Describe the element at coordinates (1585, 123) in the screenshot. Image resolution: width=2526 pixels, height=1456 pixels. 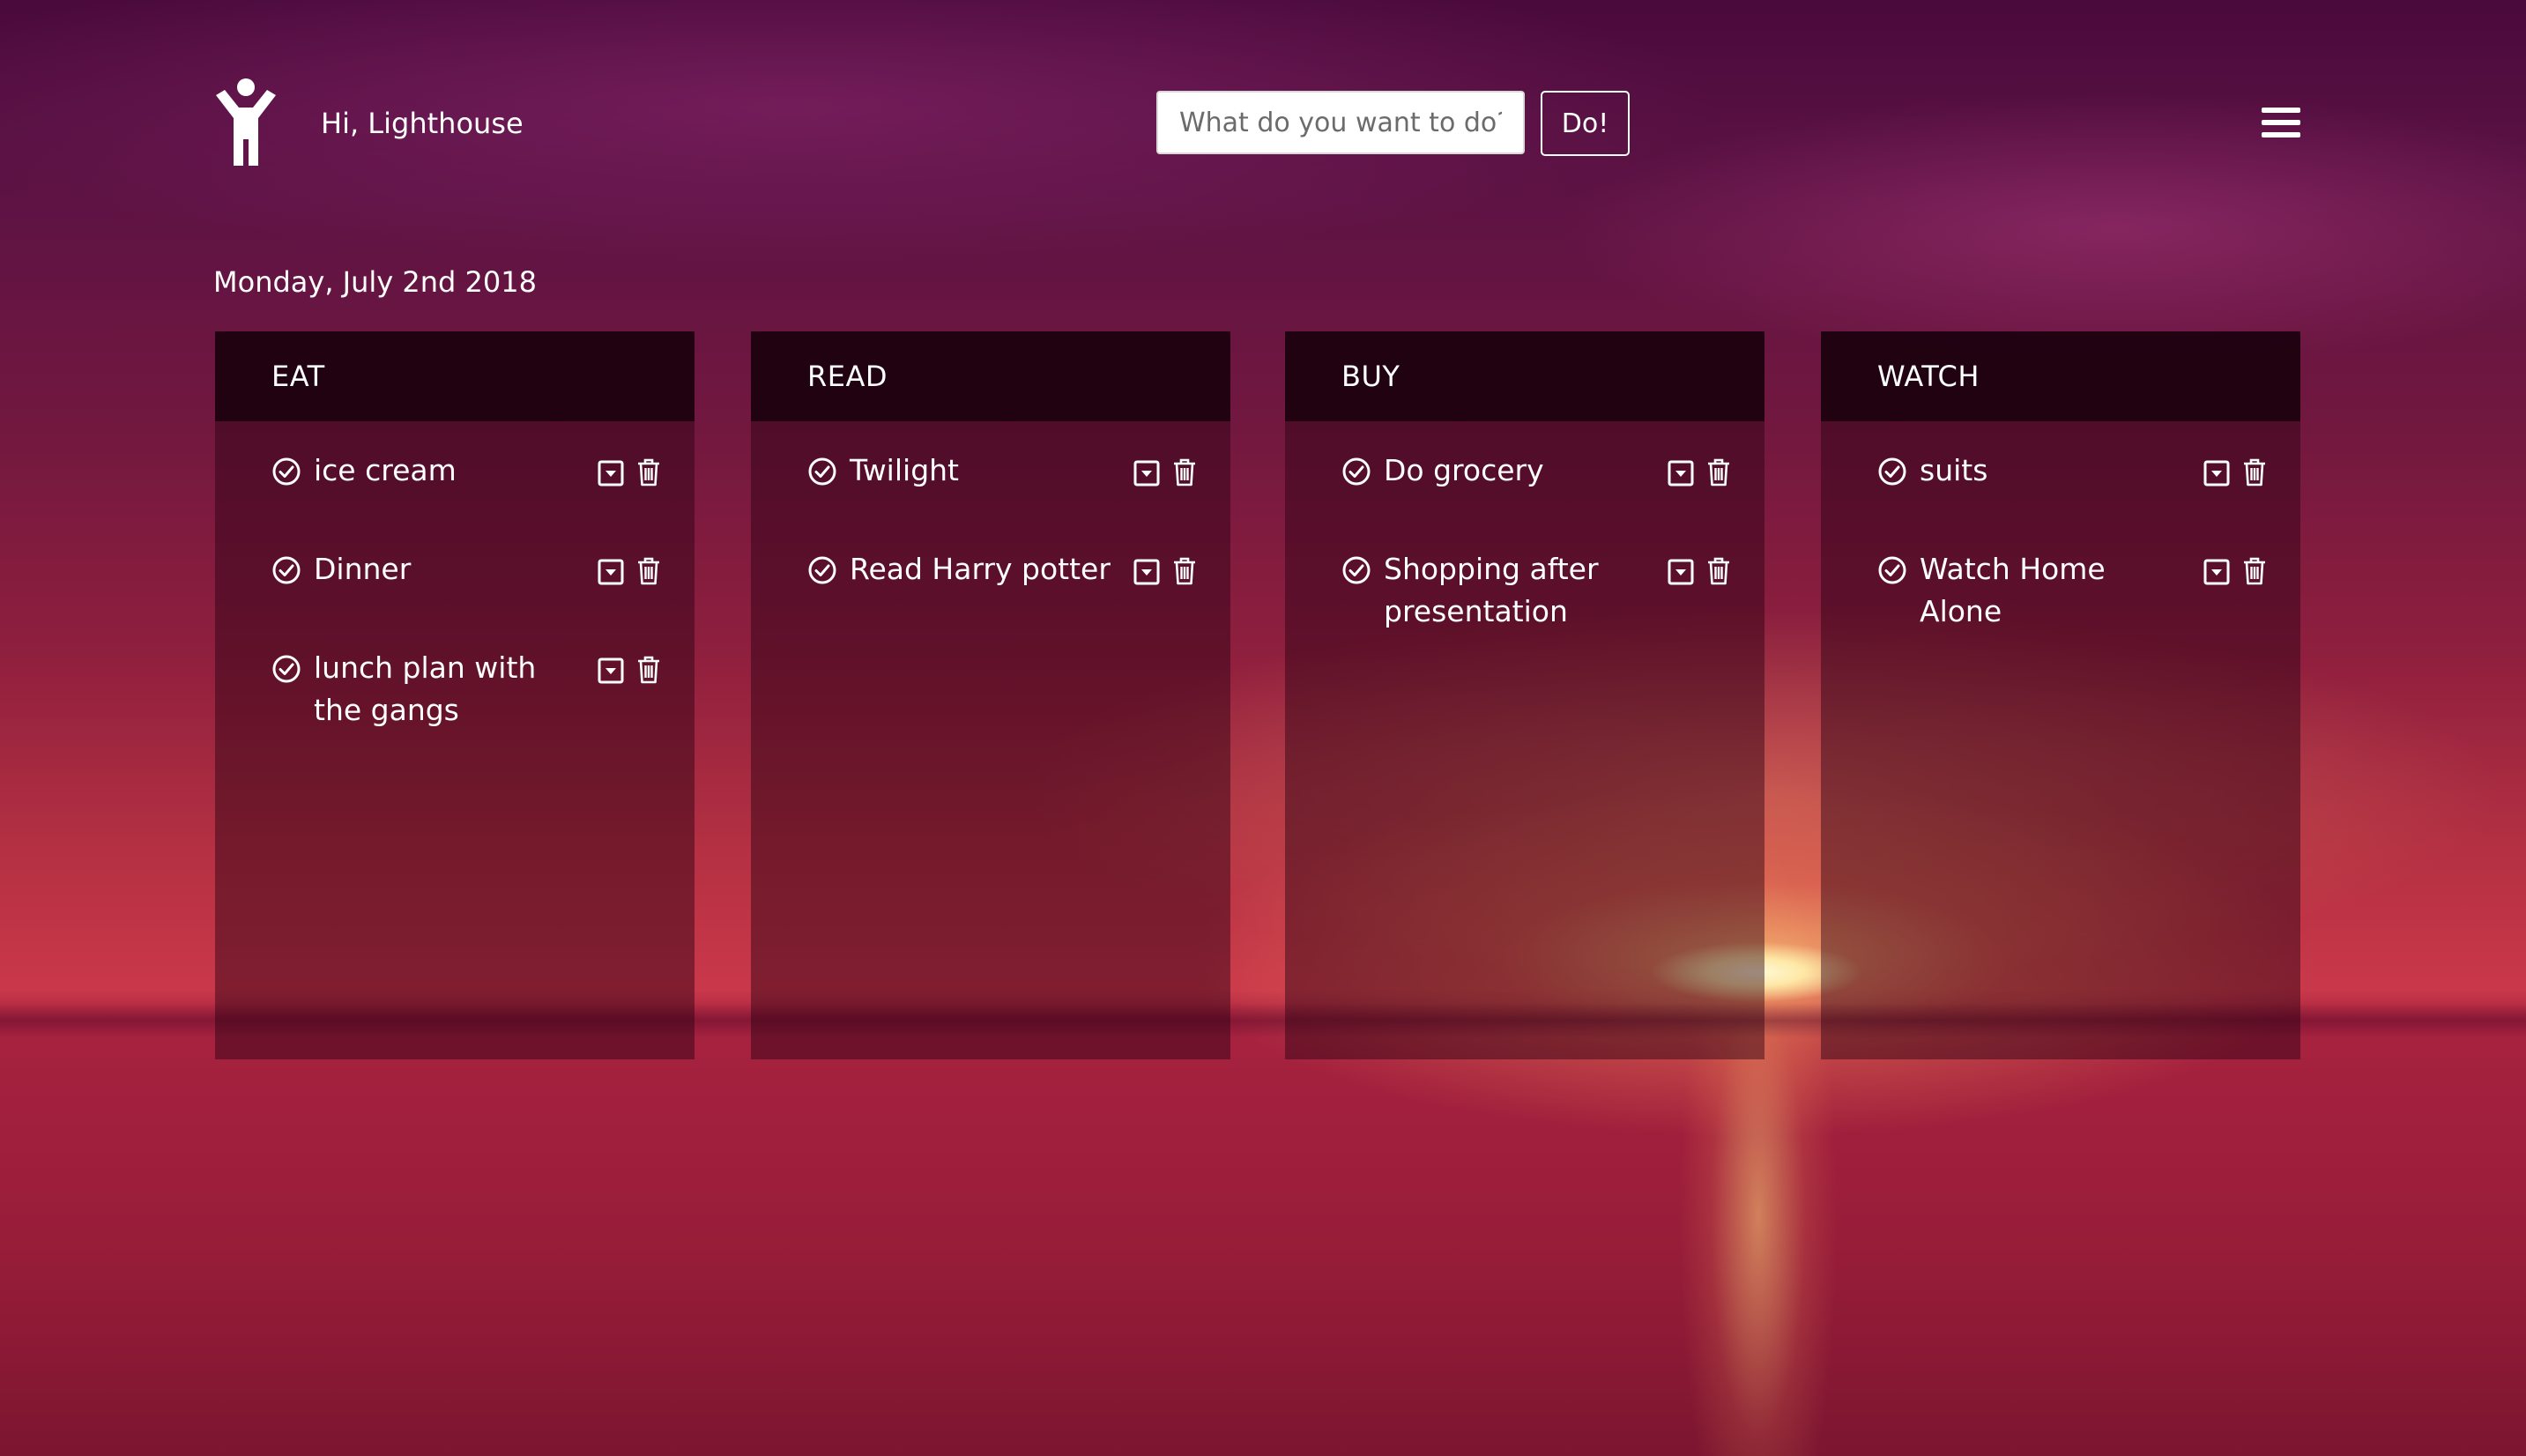
I see `do-button: Do!` at that location.